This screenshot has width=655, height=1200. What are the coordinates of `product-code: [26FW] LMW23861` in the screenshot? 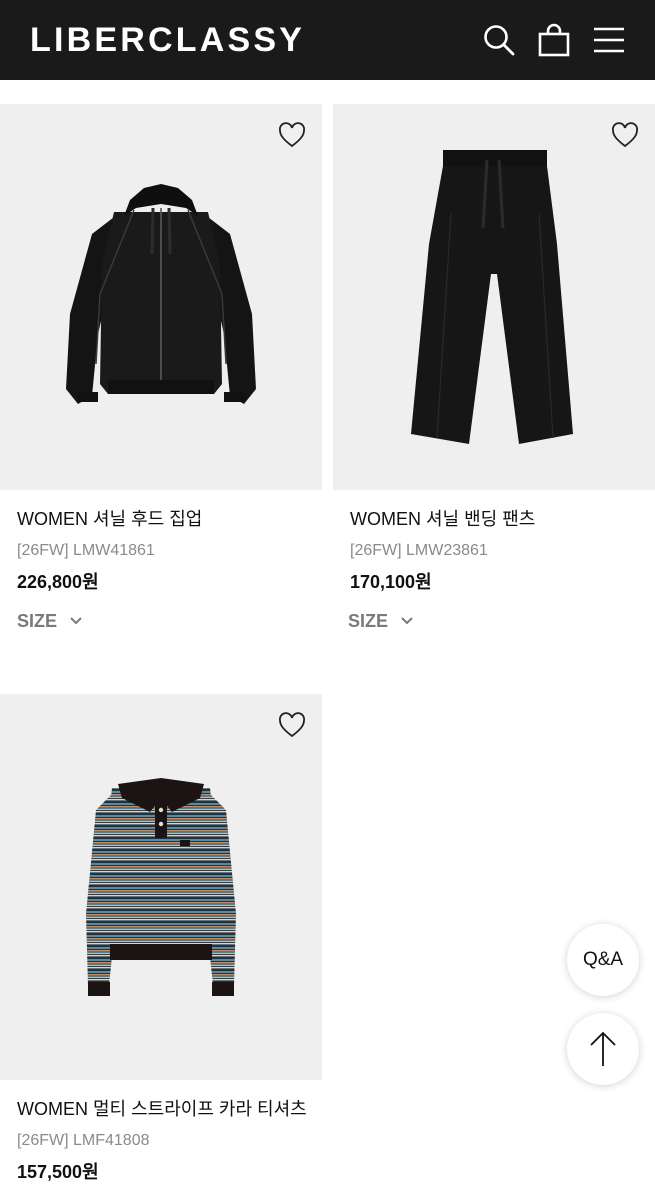 It's located at (419, 550).